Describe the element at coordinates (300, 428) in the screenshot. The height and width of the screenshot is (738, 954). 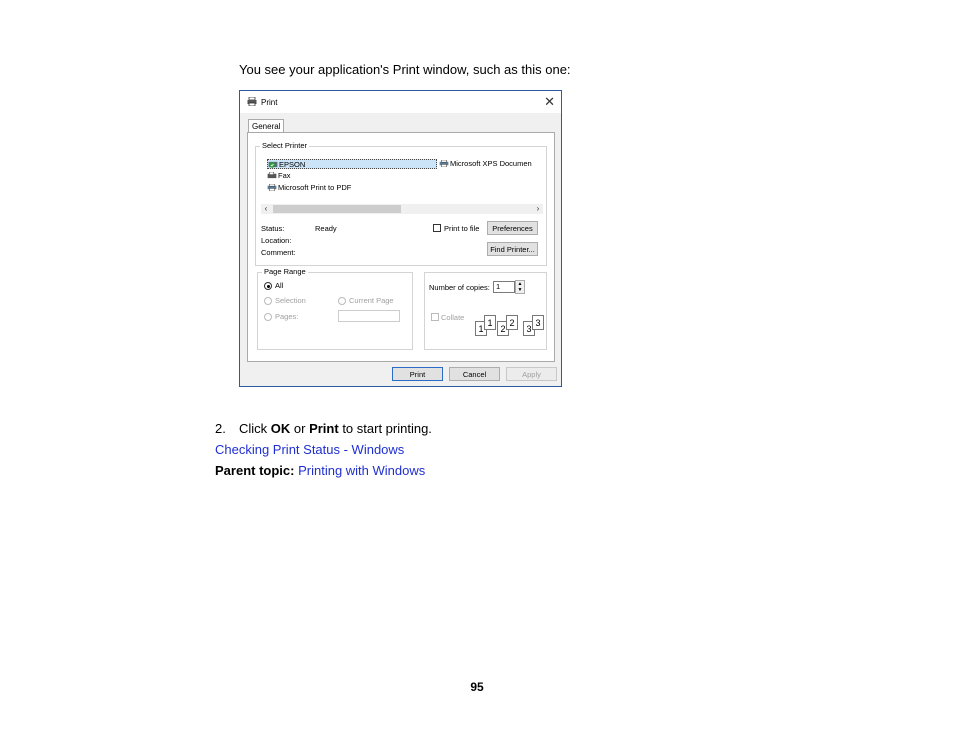
I see `step-text-or: or` at that location.